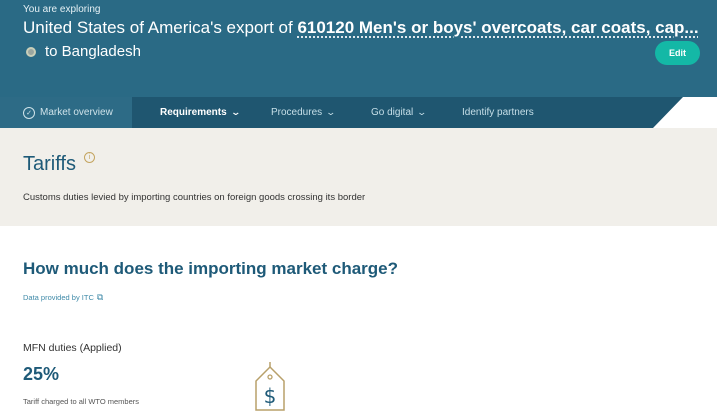 The height and width of the screenshot is (416, 717). I want to click on nav-label: Identify partners, so click(498, 112).